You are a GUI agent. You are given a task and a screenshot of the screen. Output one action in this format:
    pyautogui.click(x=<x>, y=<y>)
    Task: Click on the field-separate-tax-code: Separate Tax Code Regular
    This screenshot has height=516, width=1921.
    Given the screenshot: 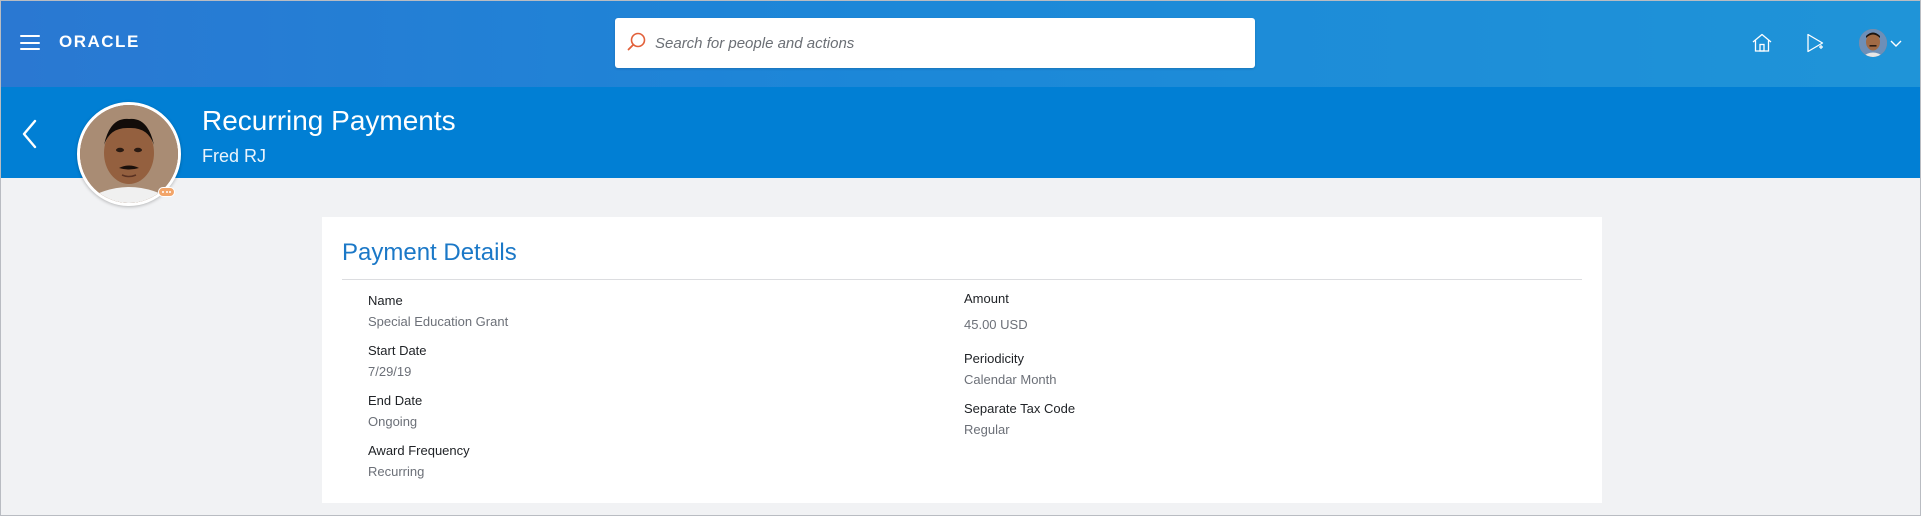 What is the action you would take?
    pyautogui.click(x=1019, y=419)
    